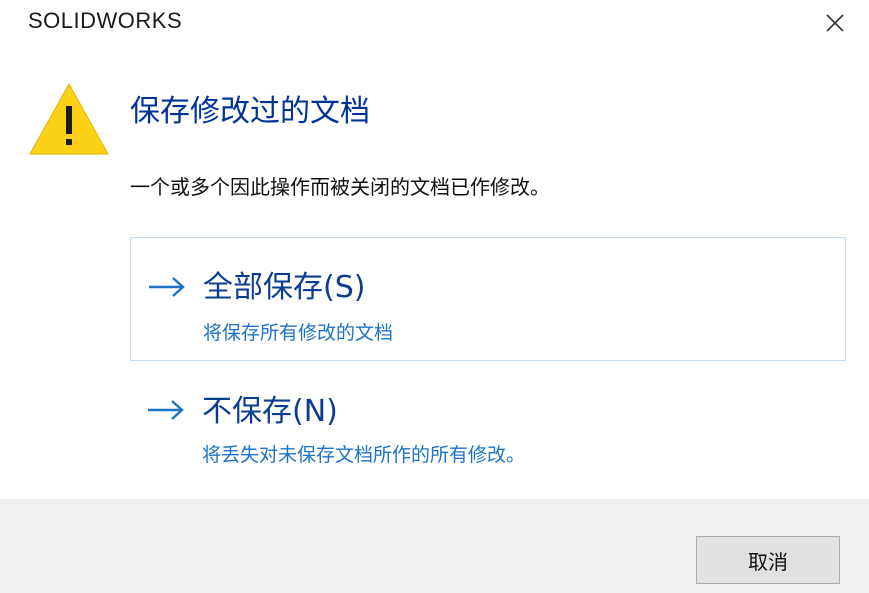 The height and width of the screenshot is (593, 869). Describe the element at coordinates (284, 287) in the screenshot. I see `save-all-label: 全部保存(S)` at that location.